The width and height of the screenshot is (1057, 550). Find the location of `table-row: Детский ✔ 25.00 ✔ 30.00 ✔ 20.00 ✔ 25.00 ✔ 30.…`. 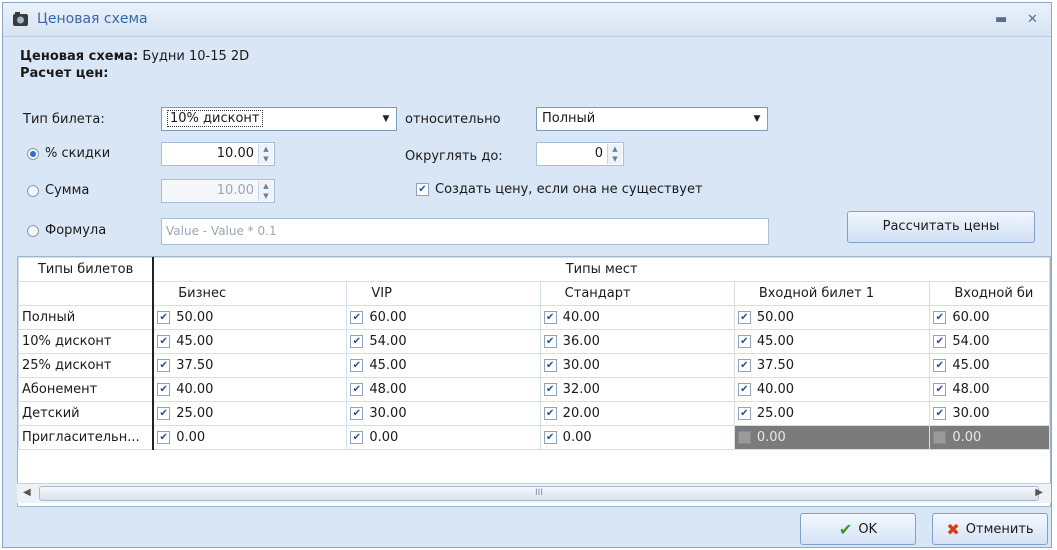

table-row: Детский ✔ 25.00 ✔ 30.00 ✔ 20.00 ✔ 25.00 ✔ 30.… is located at coordinates (534, 413).